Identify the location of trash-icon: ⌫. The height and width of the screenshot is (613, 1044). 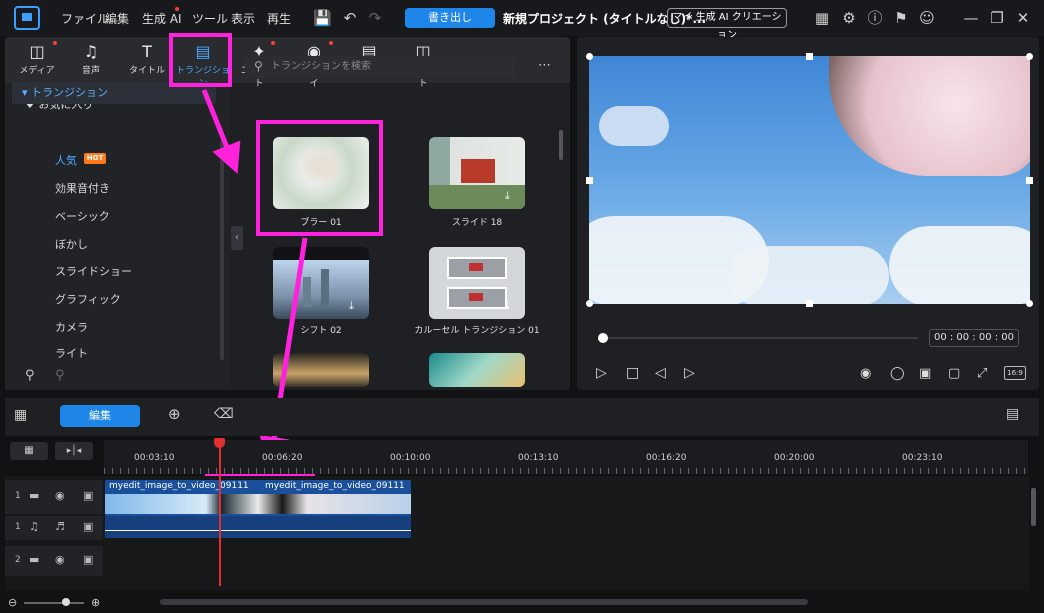
(224, 414).